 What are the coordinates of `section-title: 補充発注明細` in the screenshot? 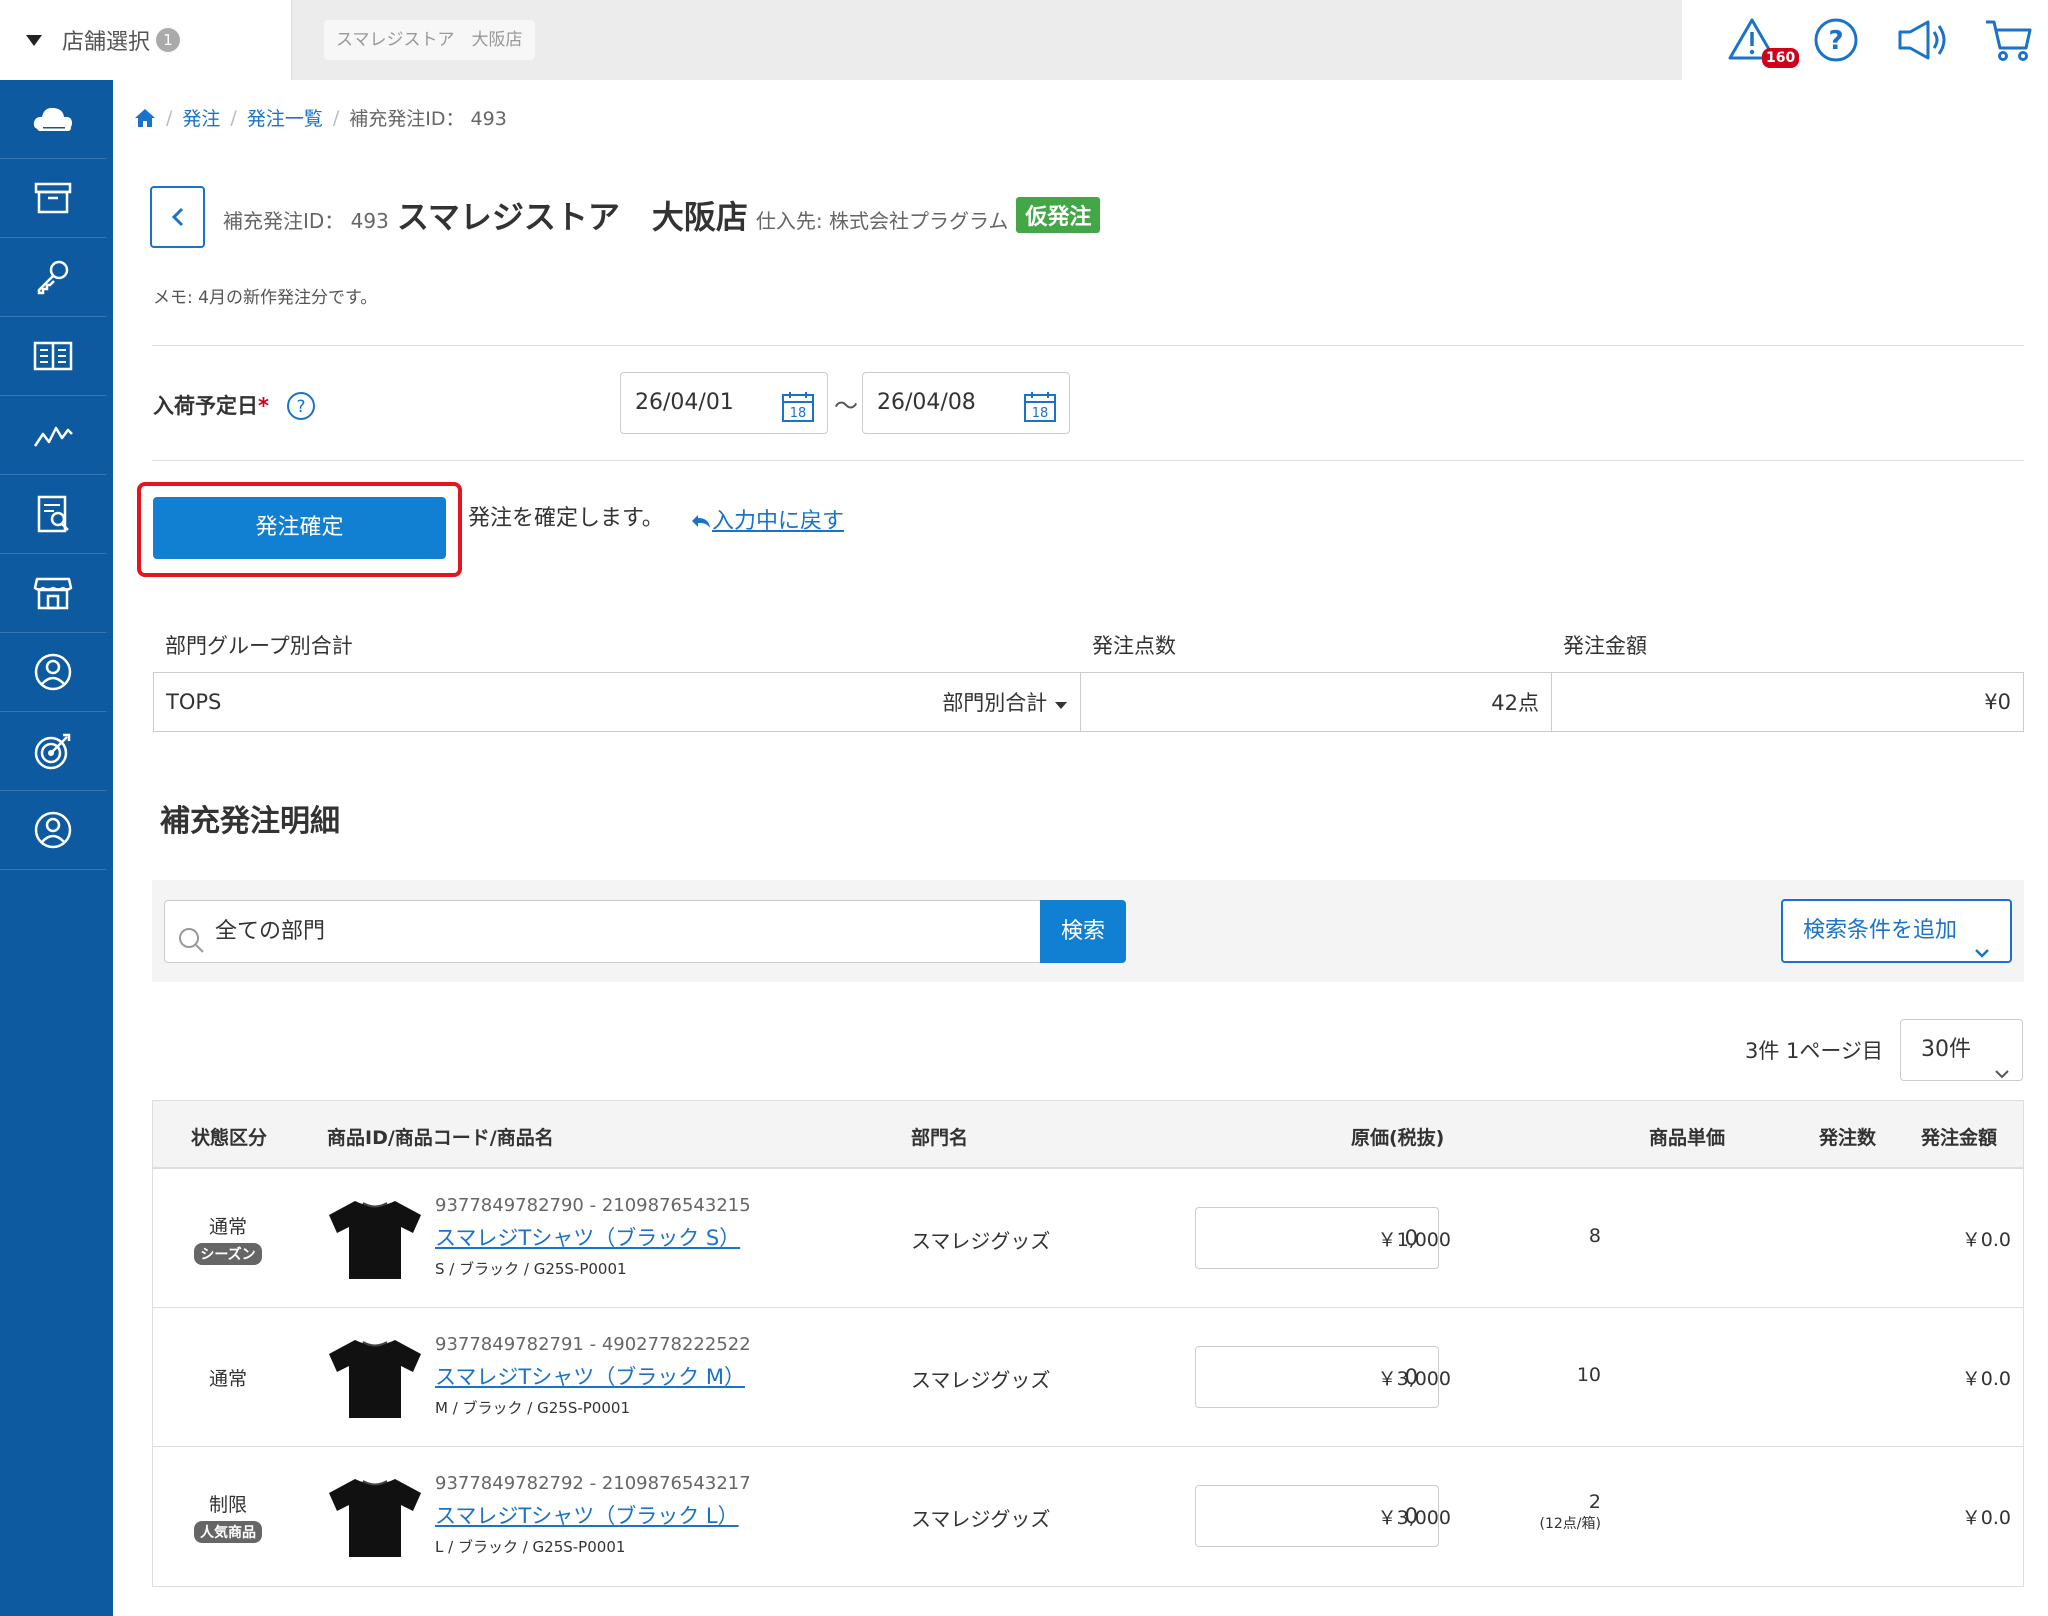 It's located at (250, 821).